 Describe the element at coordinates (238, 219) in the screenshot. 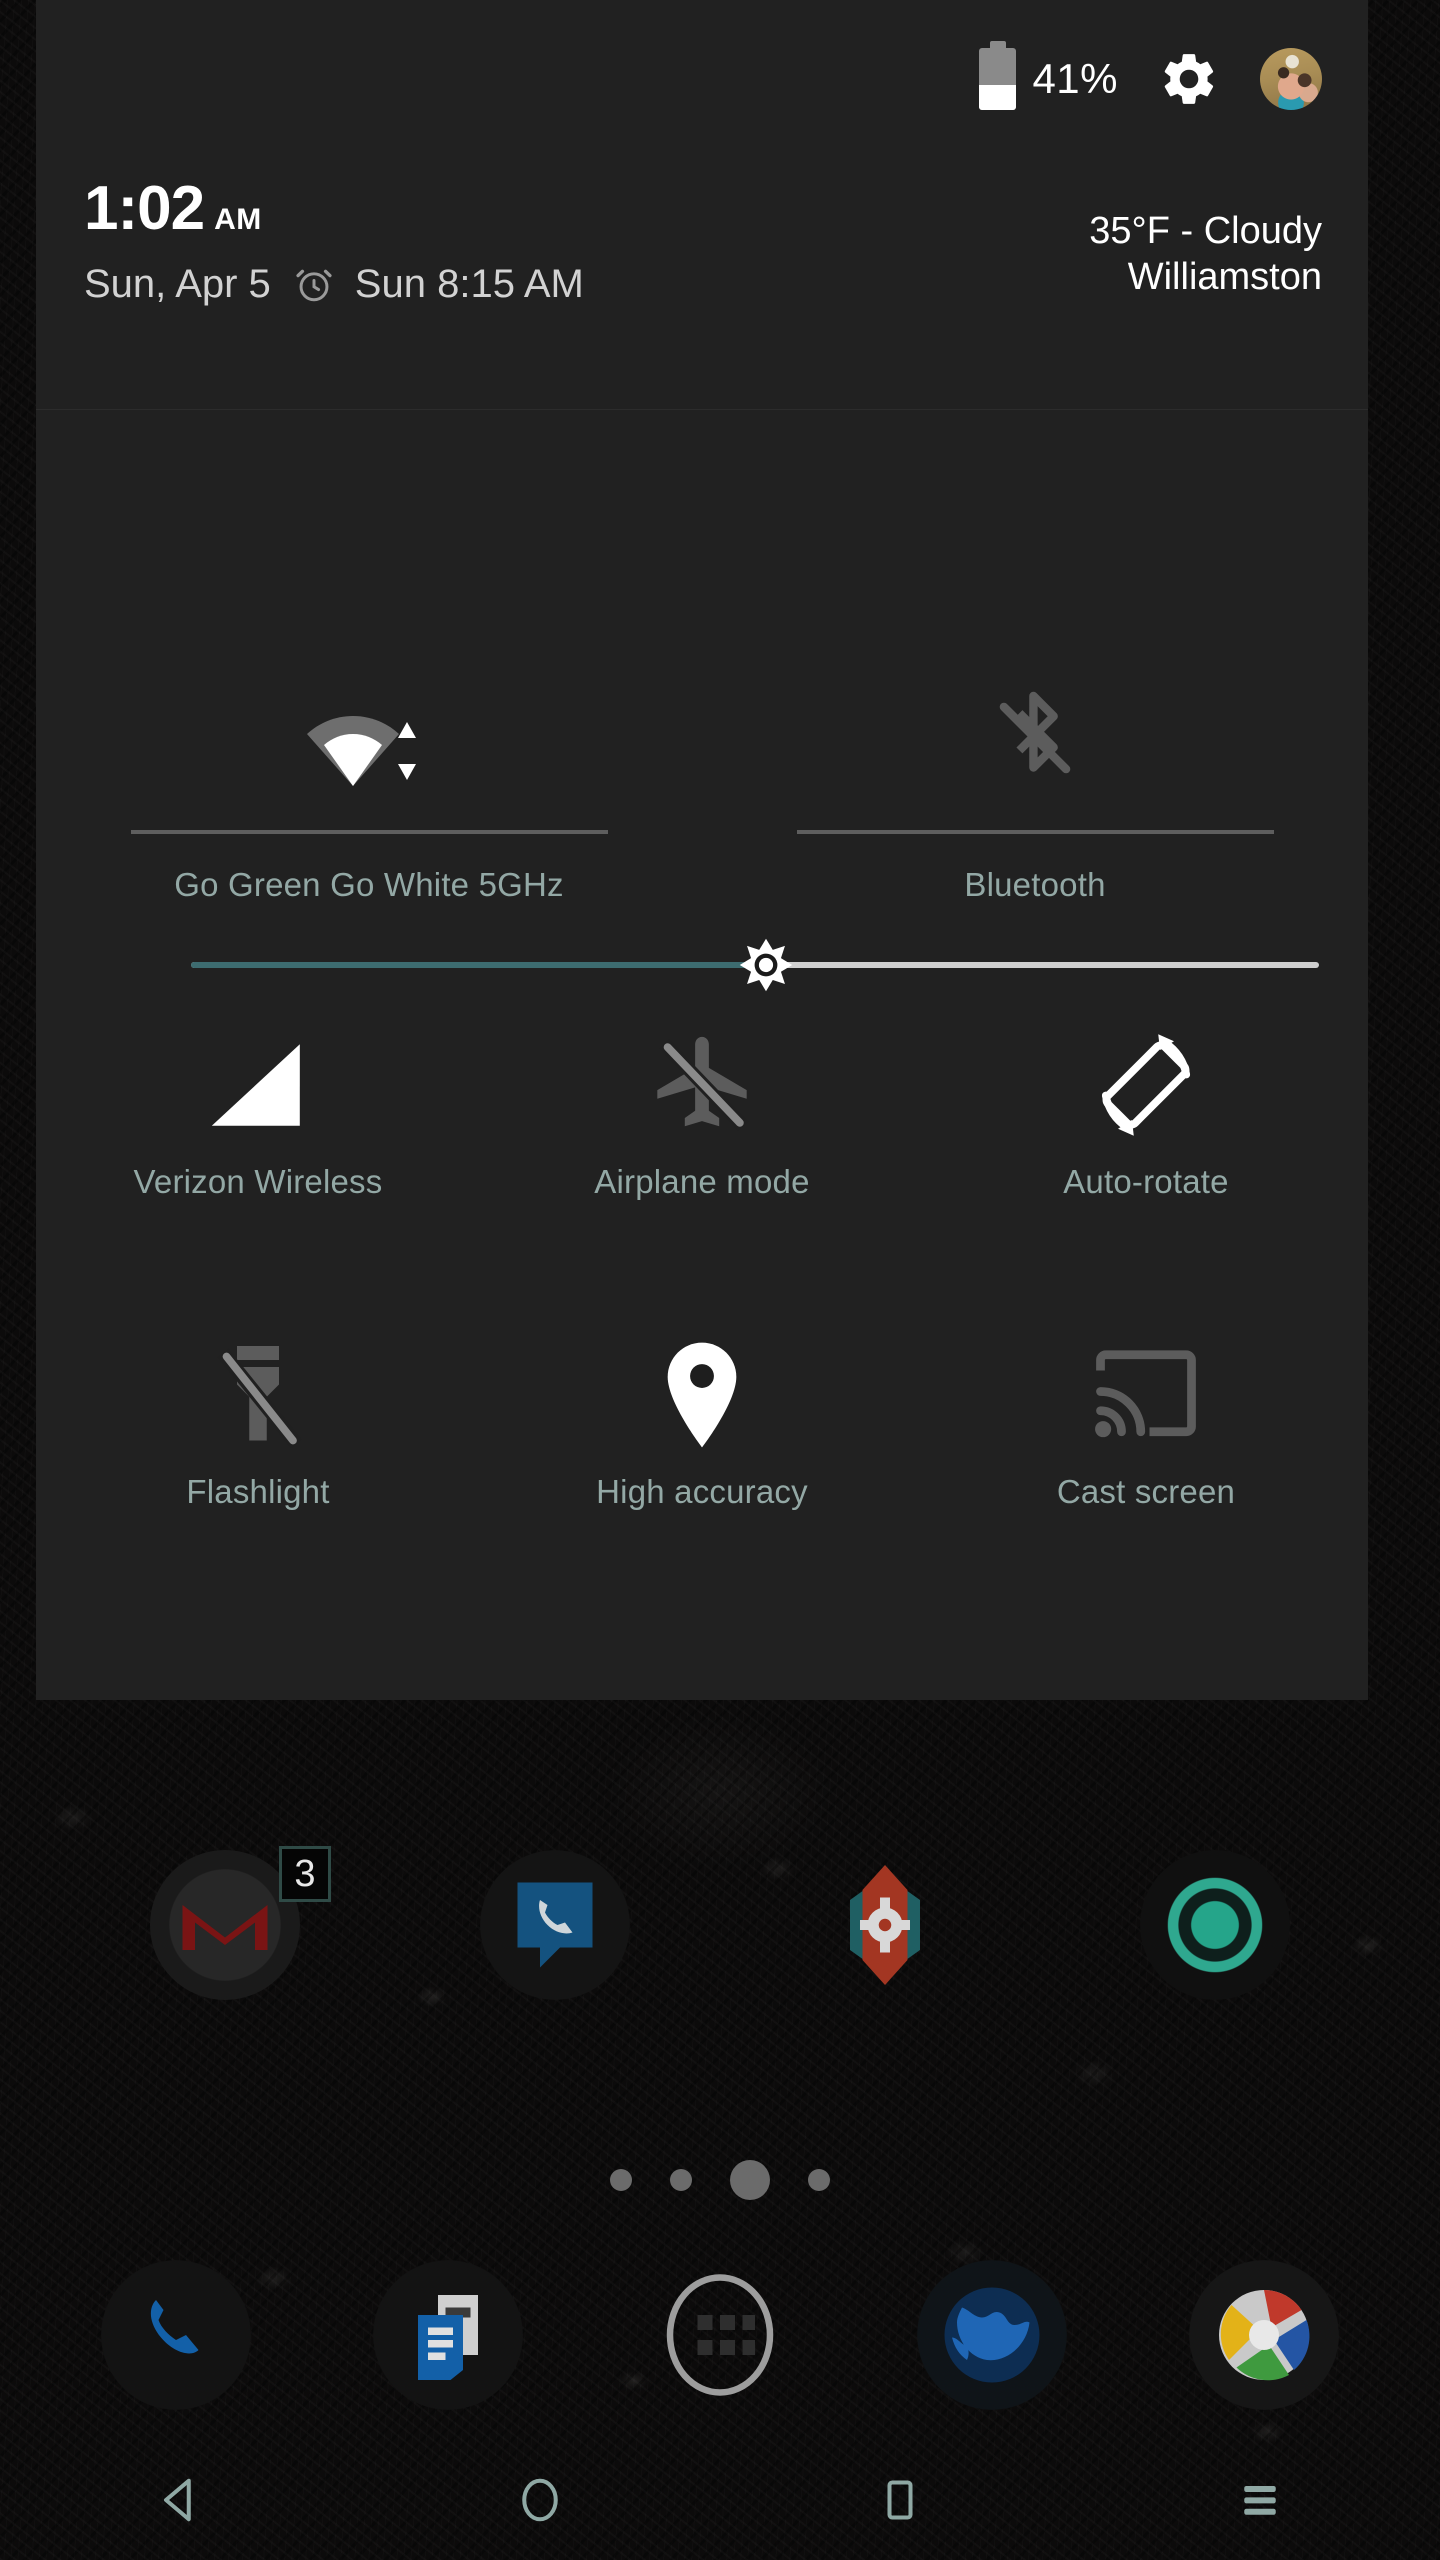

I see `clock-ampm: AM` at that location.